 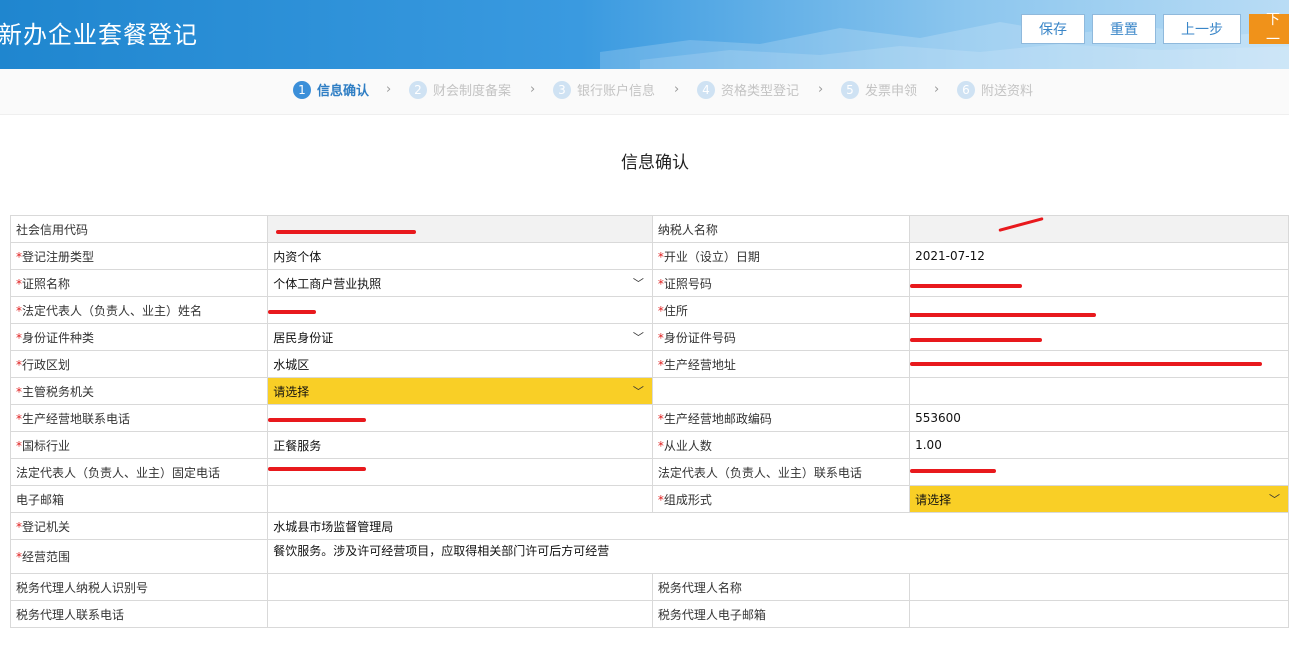 I want to click on biz-phone-field, so click(x=460, y=418).